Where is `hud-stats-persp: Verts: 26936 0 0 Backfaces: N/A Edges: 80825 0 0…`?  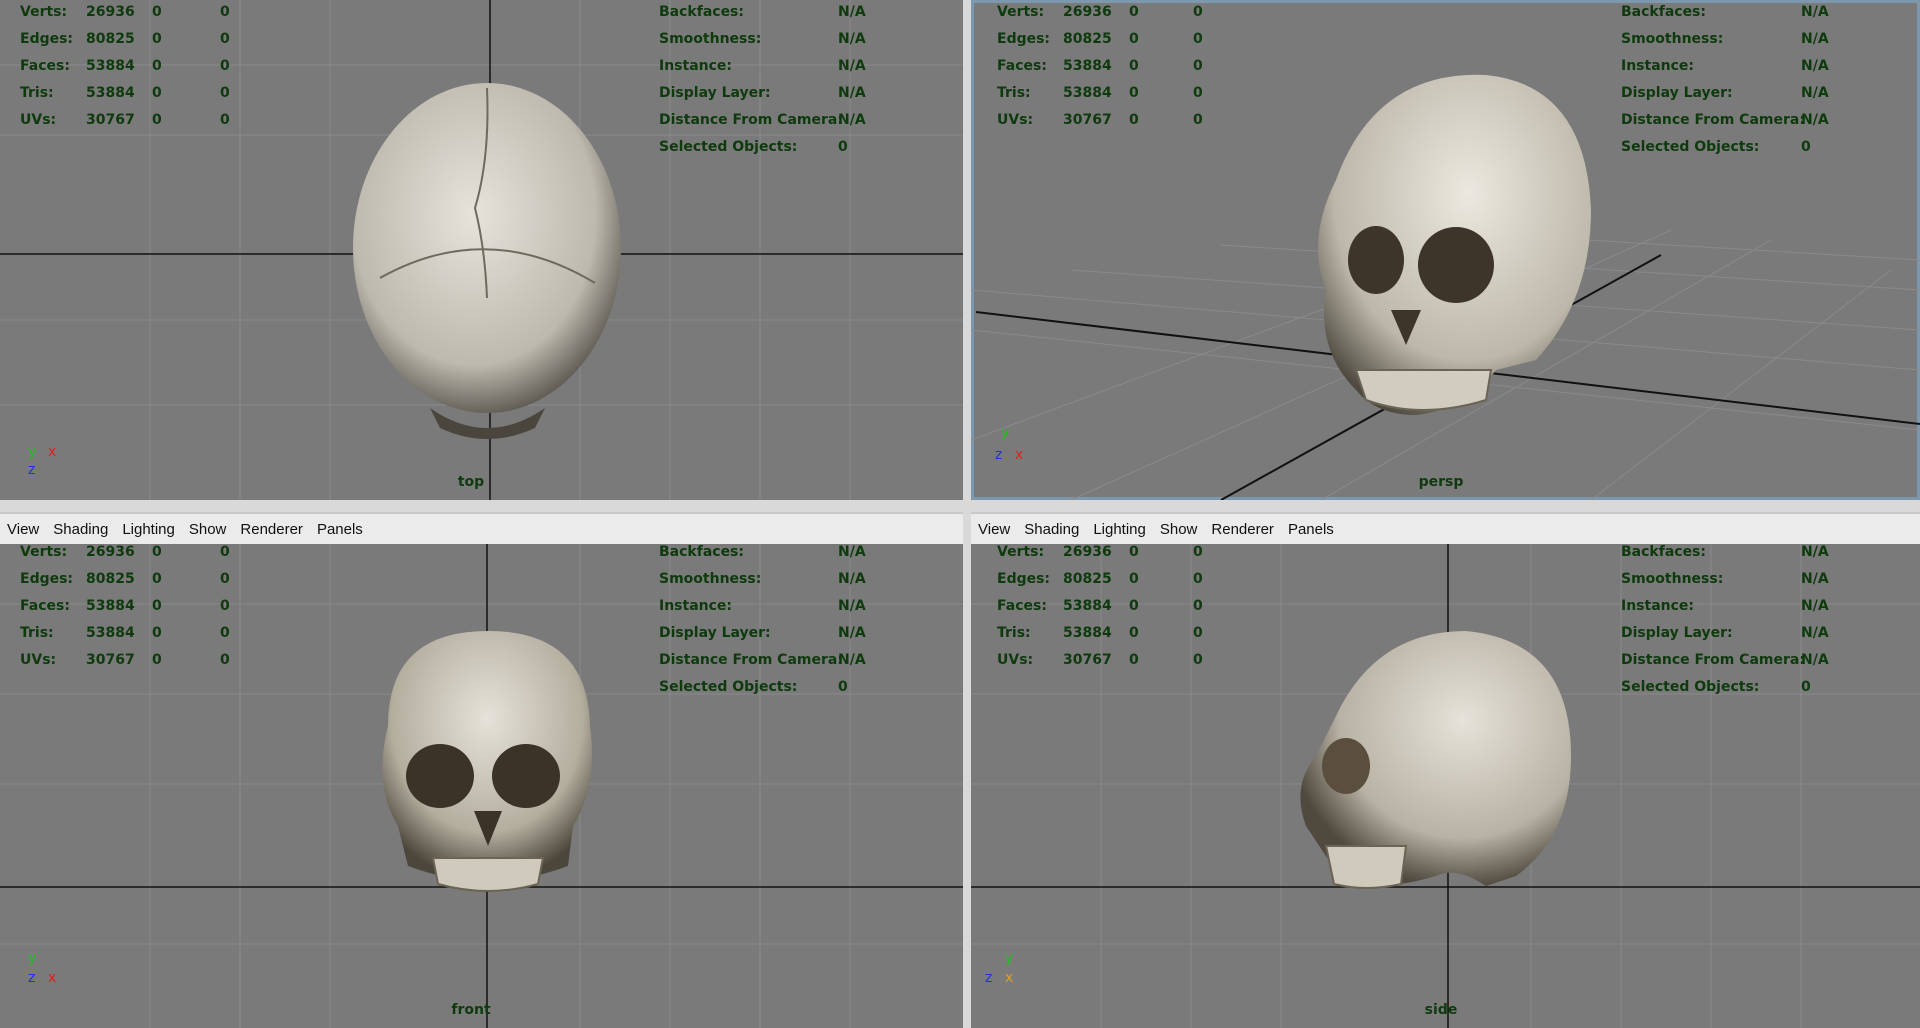
hud-stats-persp: Verts: 26936 0 0 Backfaces: N/A Edges: 80825 0 0… is located at coordinates (1445, 85).